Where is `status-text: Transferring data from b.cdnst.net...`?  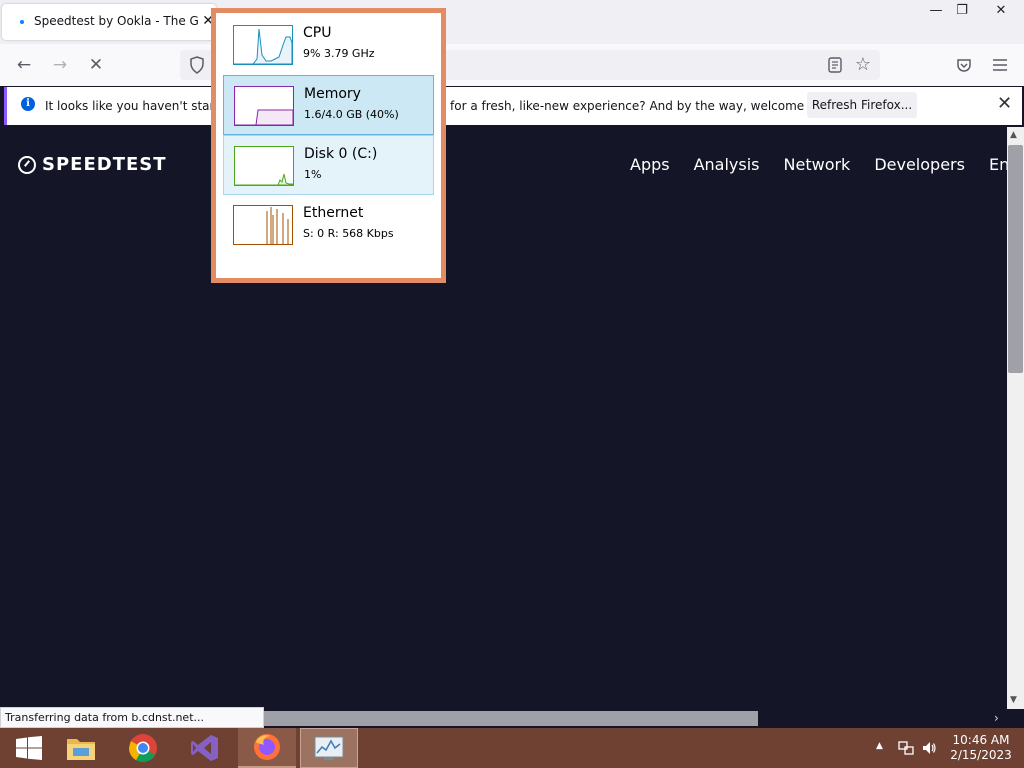 status-text: Transferring data from b.cdnst.net... is located at coordinates (132, 717).